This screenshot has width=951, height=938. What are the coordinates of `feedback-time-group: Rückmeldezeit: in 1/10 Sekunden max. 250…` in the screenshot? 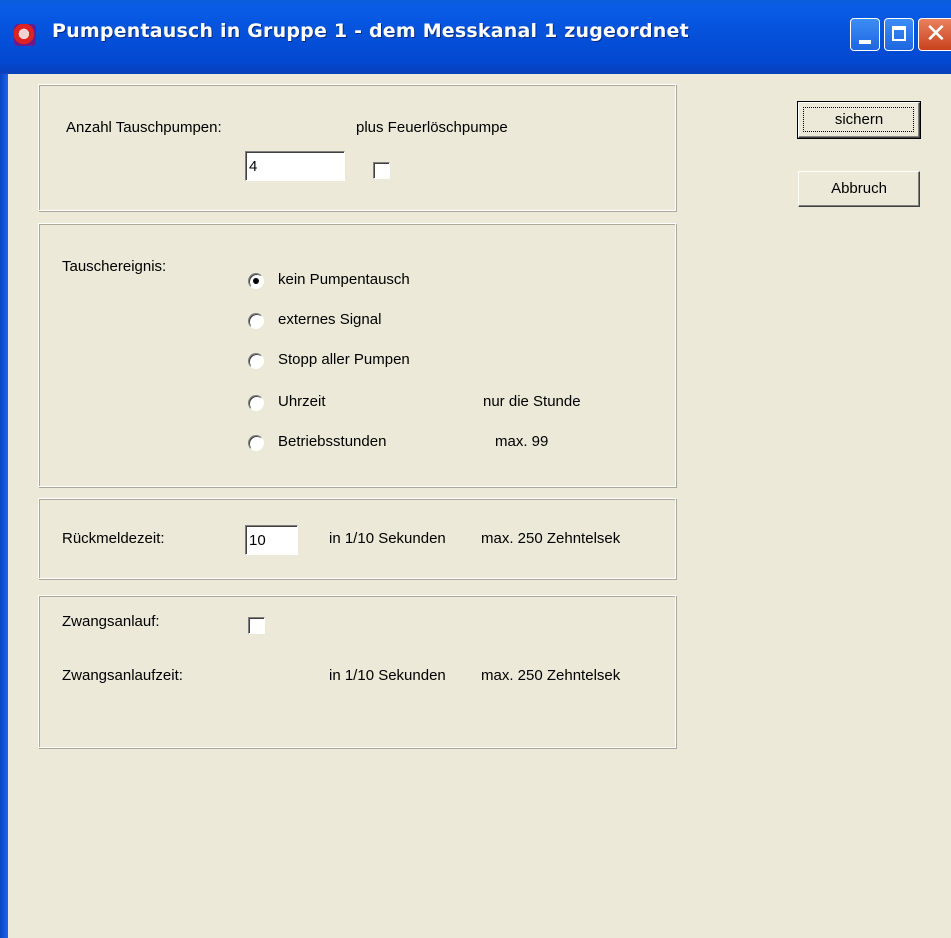 It's located at (357, 538).